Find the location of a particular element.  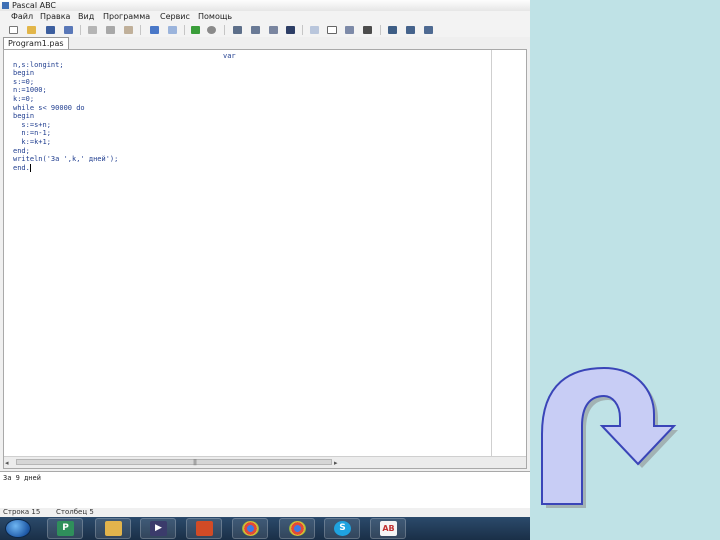

windows-taskbar: P ▶ S AB is located at coordinates (265, 528).